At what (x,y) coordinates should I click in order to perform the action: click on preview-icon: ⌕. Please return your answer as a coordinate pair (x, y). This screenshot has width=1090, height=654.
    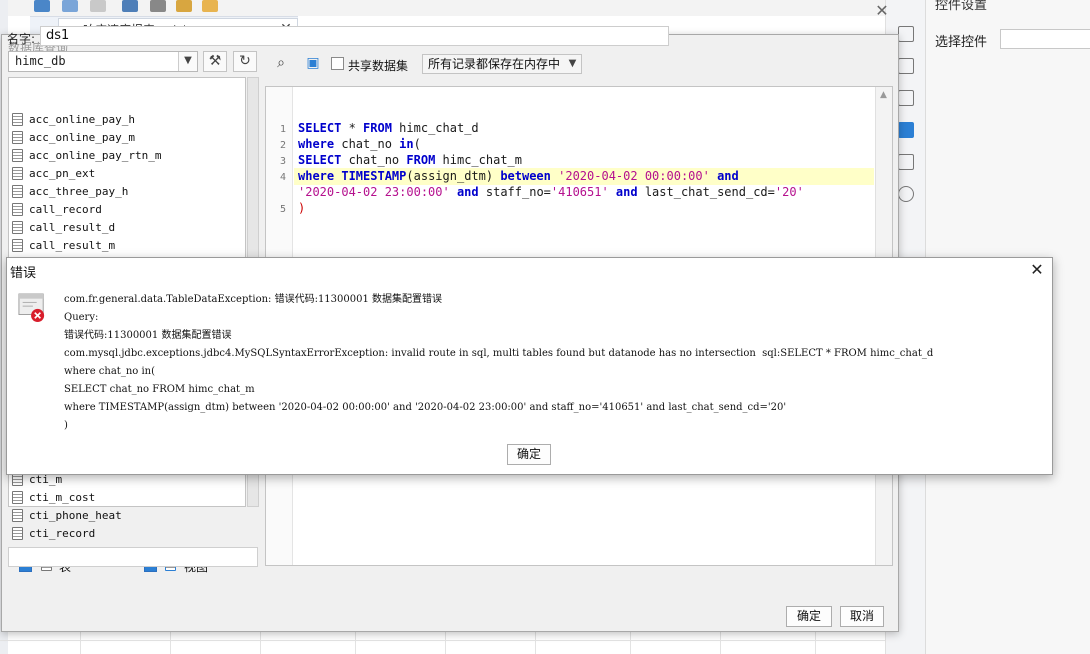
    Looking at the image, I should click on (281, 64).